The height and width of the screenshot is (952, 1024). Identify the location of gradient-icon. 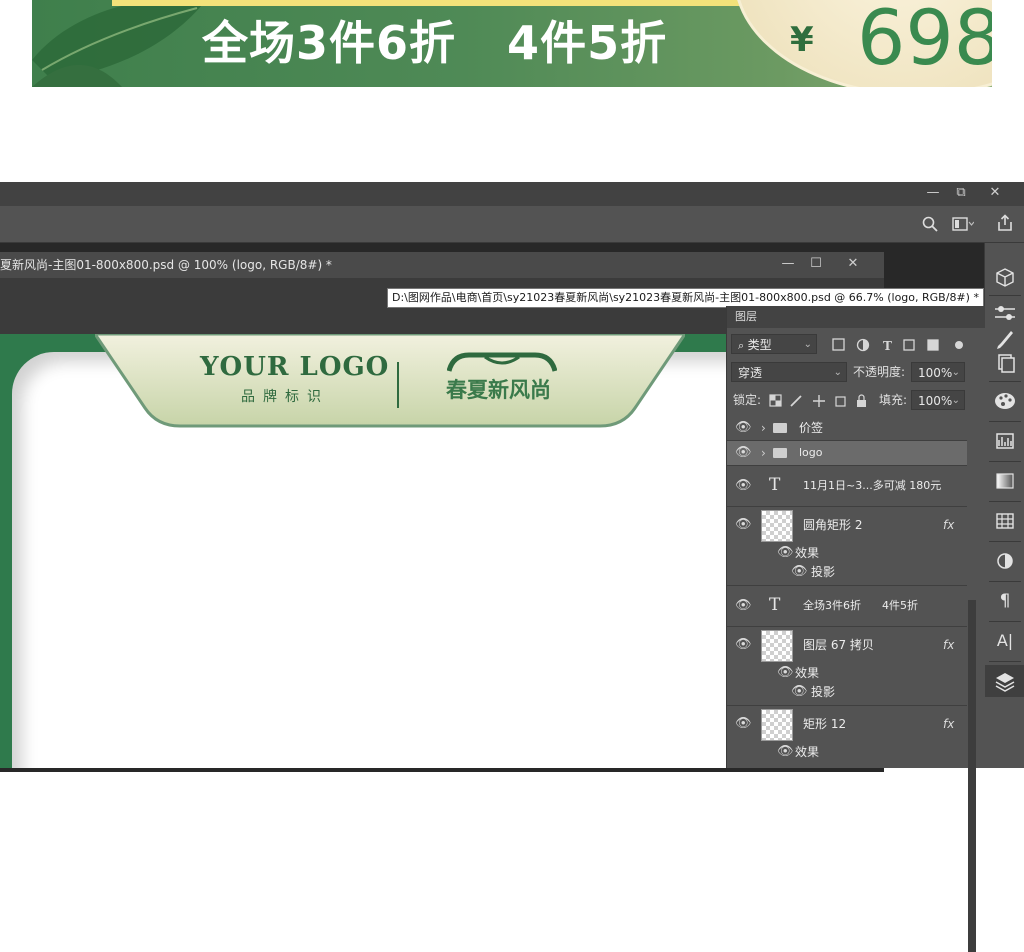
(1004, 481).